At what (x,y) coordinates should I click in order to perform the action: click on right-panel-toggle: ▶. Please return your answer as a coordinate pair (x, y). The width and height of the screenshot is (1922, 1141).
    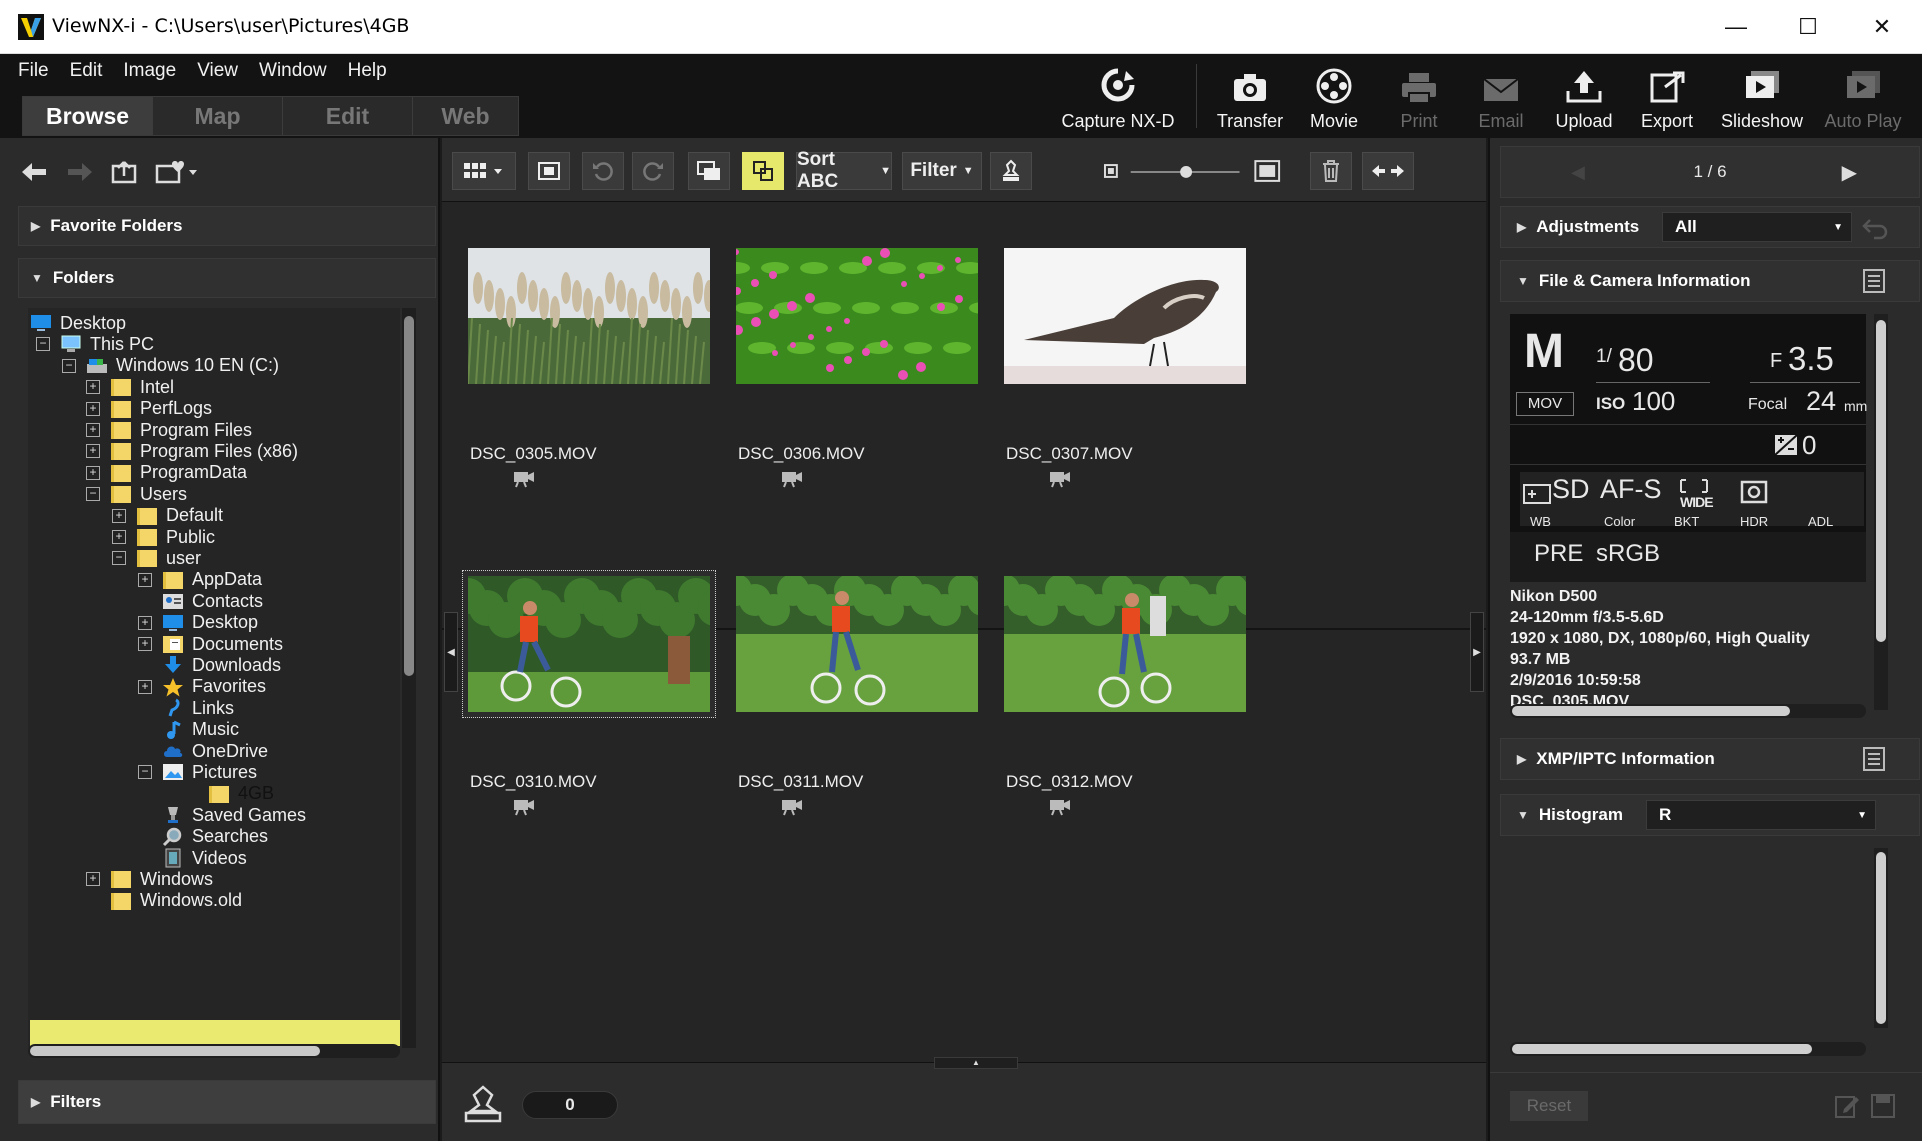
    Looking at the image, I should click on (1477, 652).